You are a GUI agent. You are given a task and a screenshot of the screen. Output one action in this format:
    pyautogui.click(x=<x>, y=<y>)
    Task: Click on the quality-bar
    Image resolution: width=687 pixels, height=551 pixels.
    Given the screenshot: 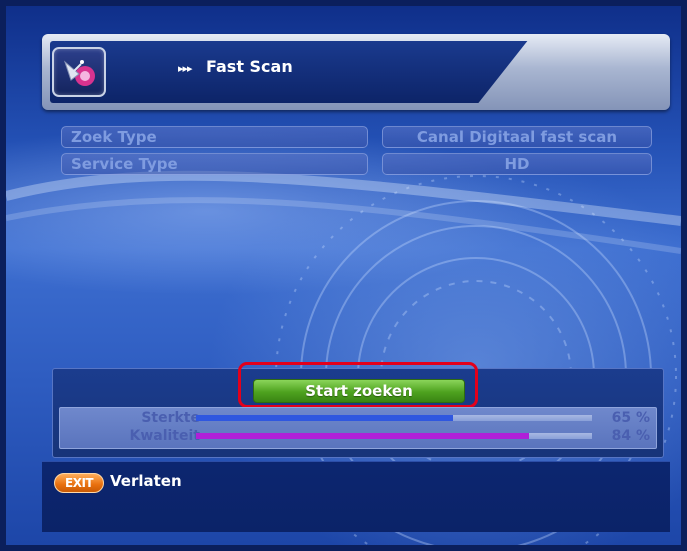 What is the action you would take?
    pyautogui.click(x=394, y=436)
    